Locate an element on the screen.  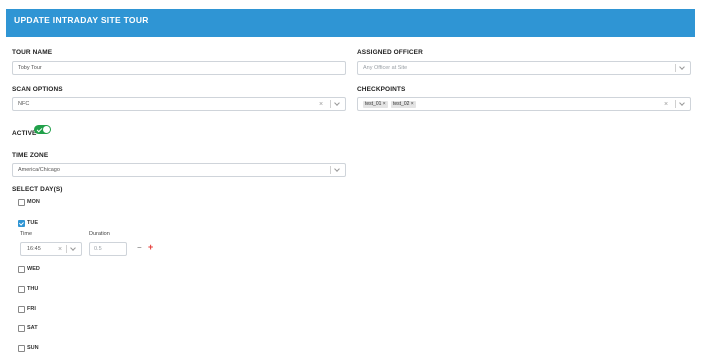
checkpoint-tag-label: test_02 is located at coordinates (401, 104).